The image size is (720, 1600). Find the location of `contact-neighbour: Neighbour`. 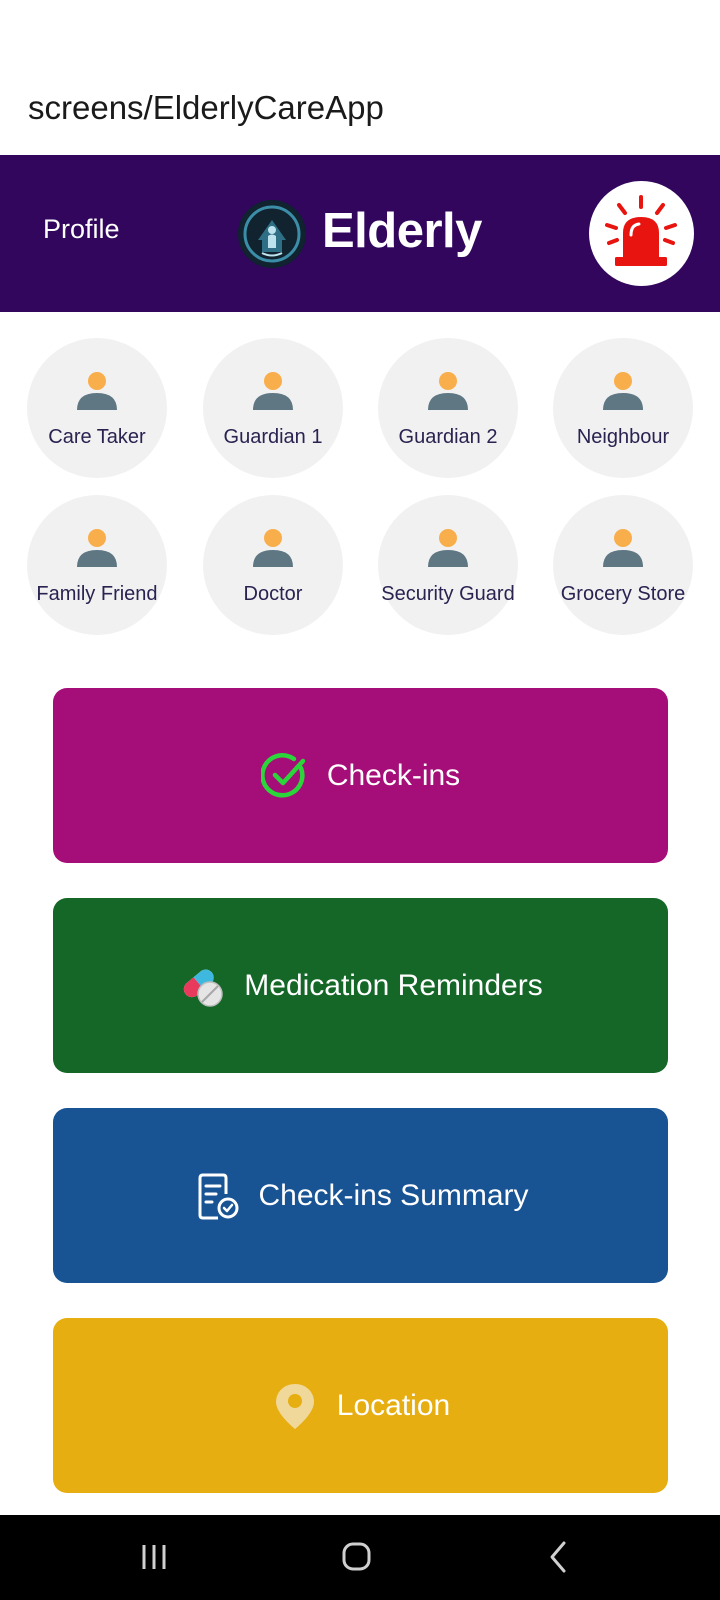

contact-neighbour: Neighbour is located at coordinates (623, 408).